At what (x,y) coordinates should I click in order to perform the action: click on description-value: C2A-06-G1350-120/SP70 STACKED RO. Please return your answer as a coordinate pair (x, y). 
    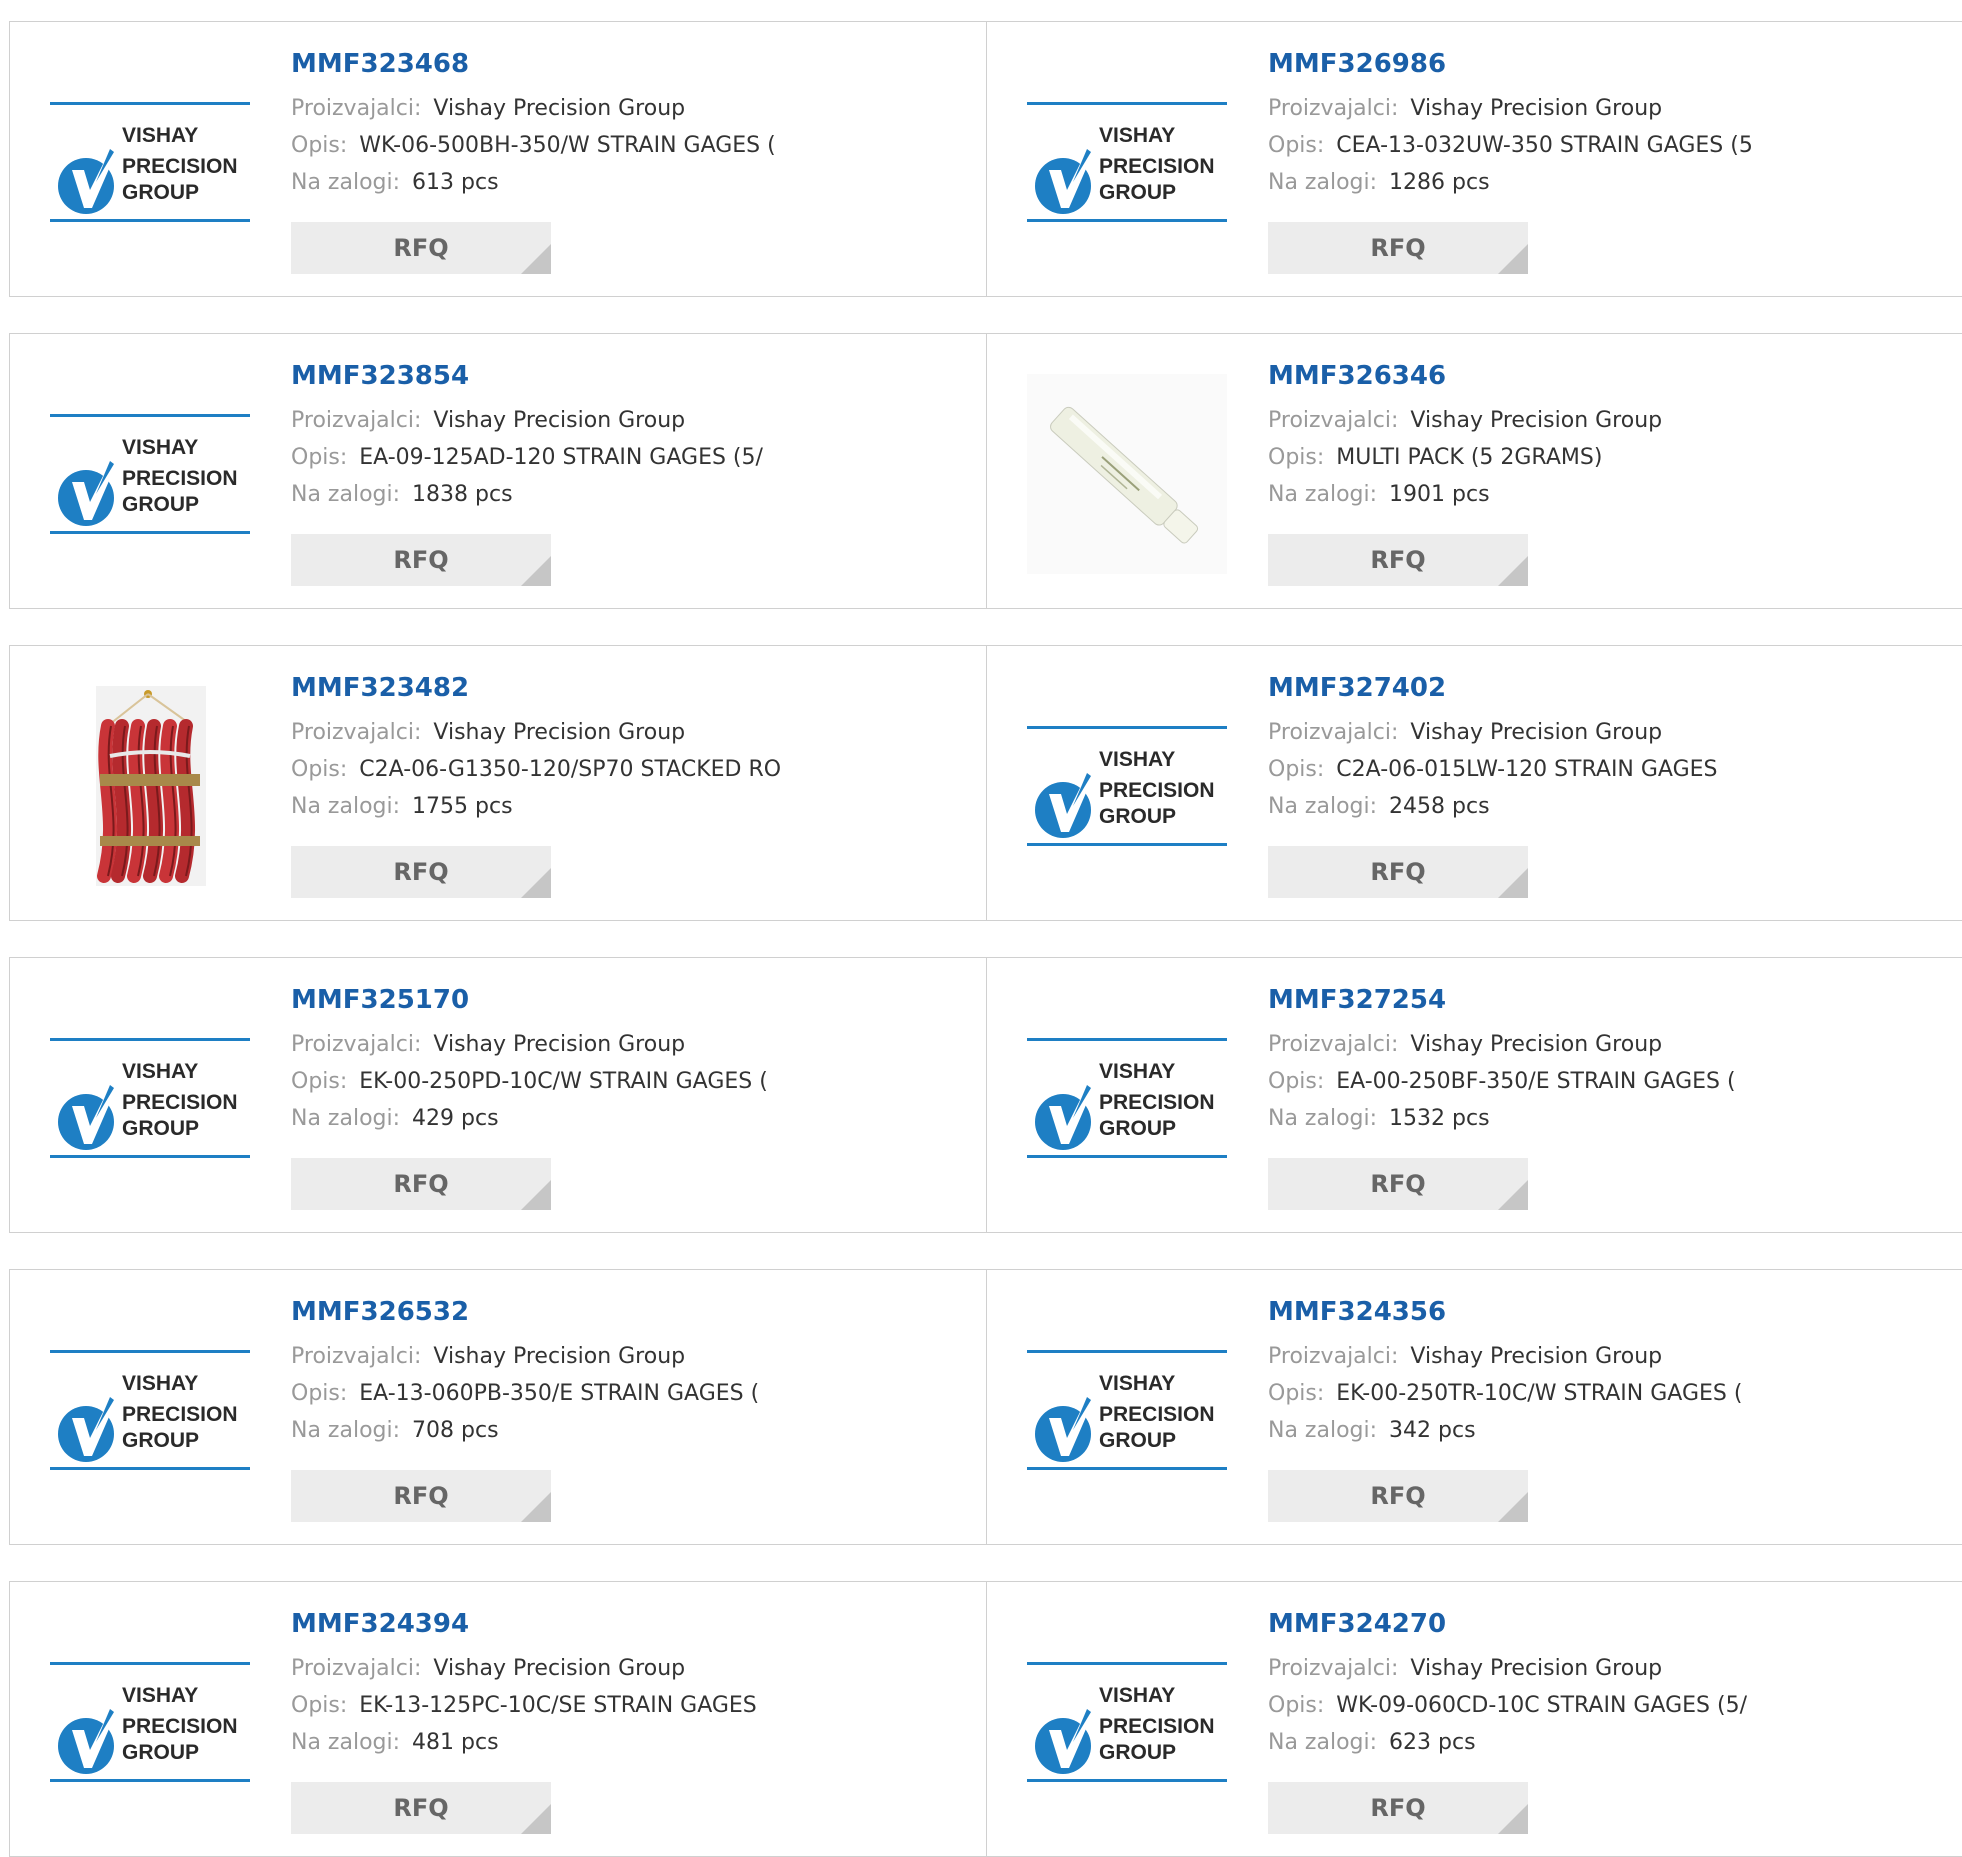
    Looking at the image, I should click on (570, 769).